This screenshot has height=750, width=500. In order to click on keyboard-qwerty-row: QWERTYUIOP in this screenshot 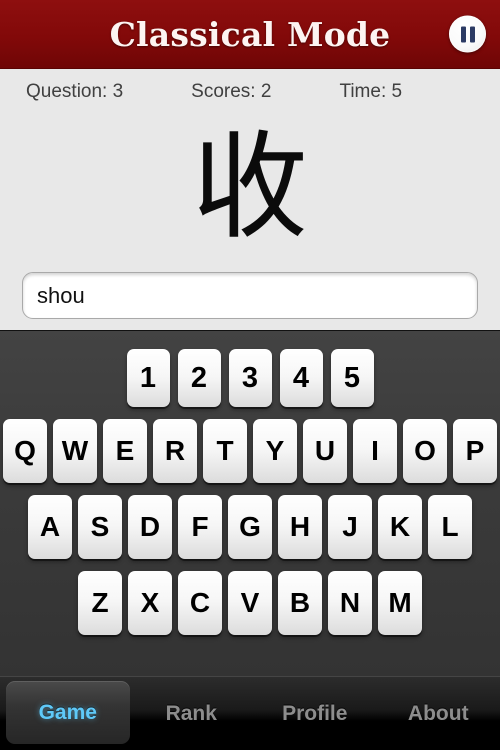, I will do `click(250, 451)`.